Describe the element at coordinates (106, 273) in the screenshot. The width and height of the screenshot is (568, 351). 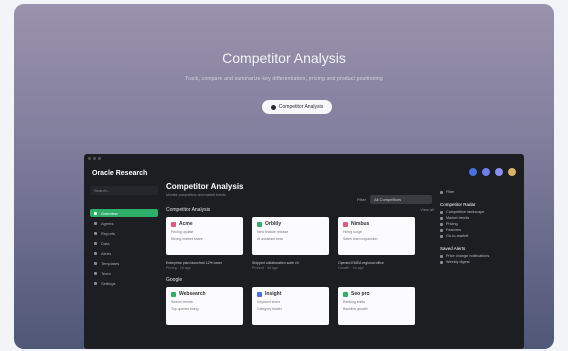
I see `sidebar-item-label: Team` at that location.